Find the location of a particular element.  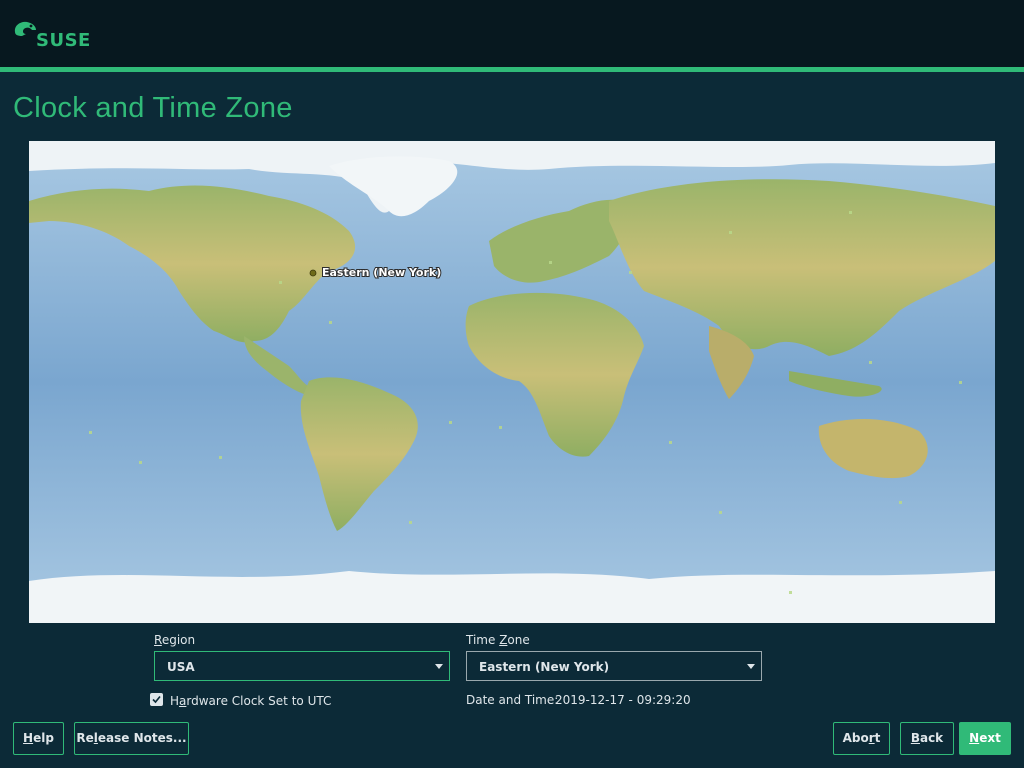

header-accent-bar is located at coordinates (512, 69).